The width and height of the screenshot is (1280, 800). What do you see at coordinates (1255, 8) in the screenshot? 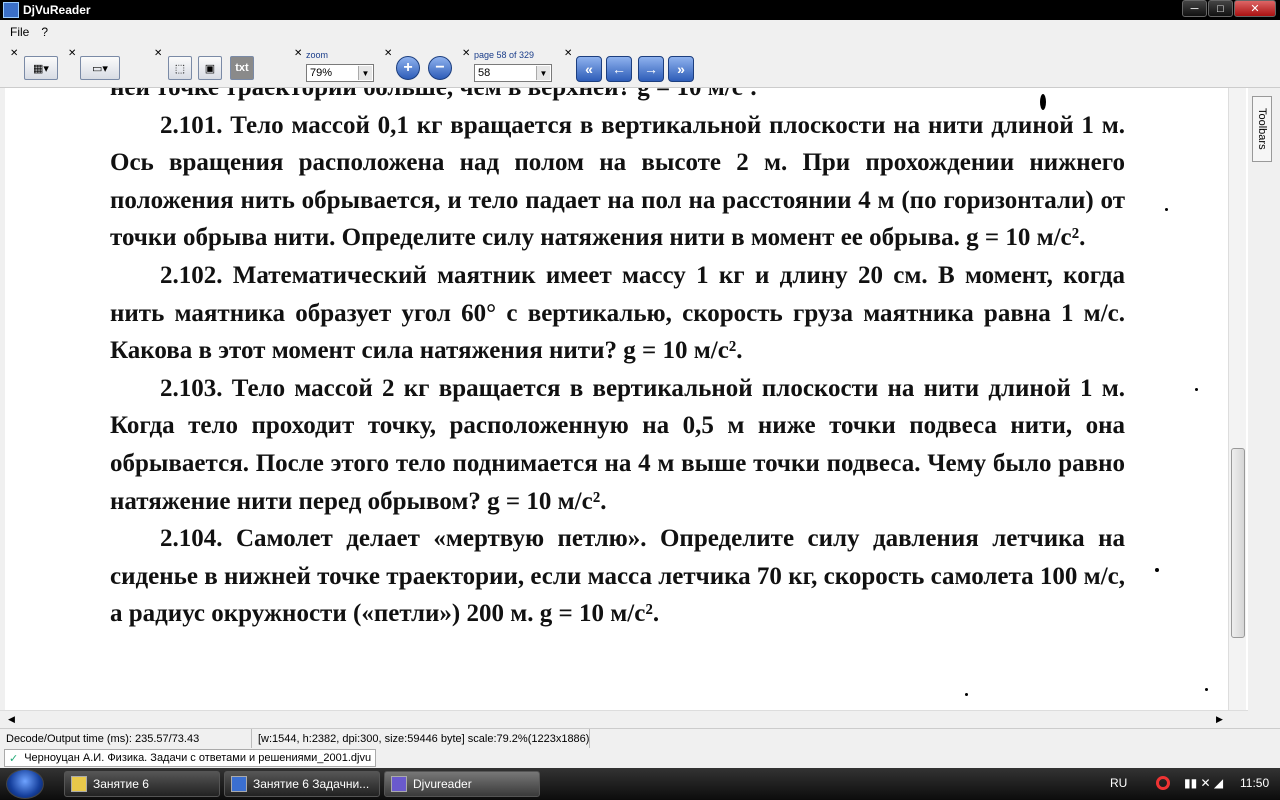
I see `close-button: ✕` at bounding box center [1255, 8].